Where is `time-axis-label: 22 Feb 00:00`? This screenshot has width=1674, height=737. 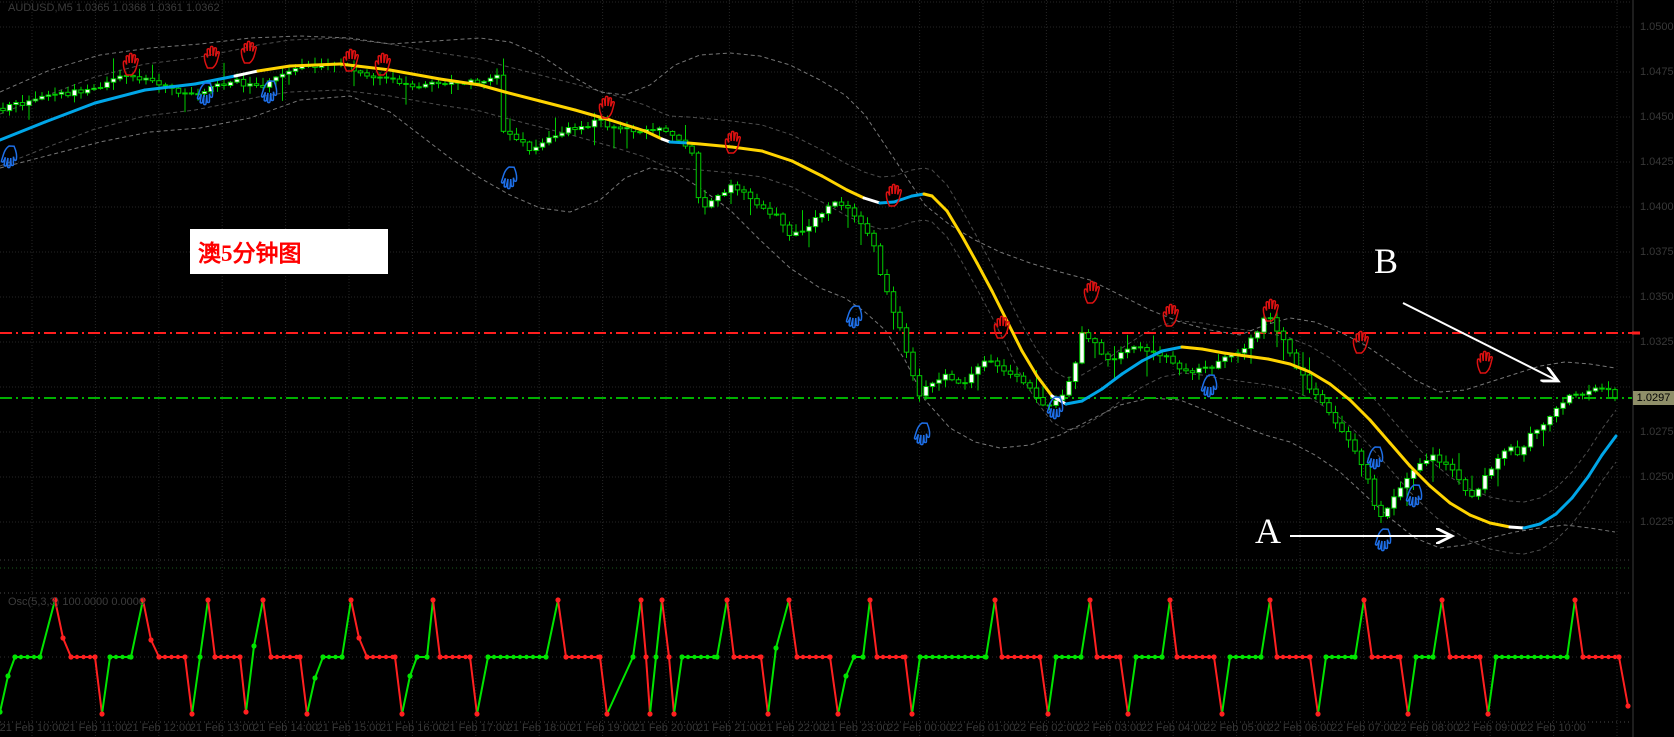
time-axis-label: 22 Feb 00:00 is located at coordinates (920, 728).